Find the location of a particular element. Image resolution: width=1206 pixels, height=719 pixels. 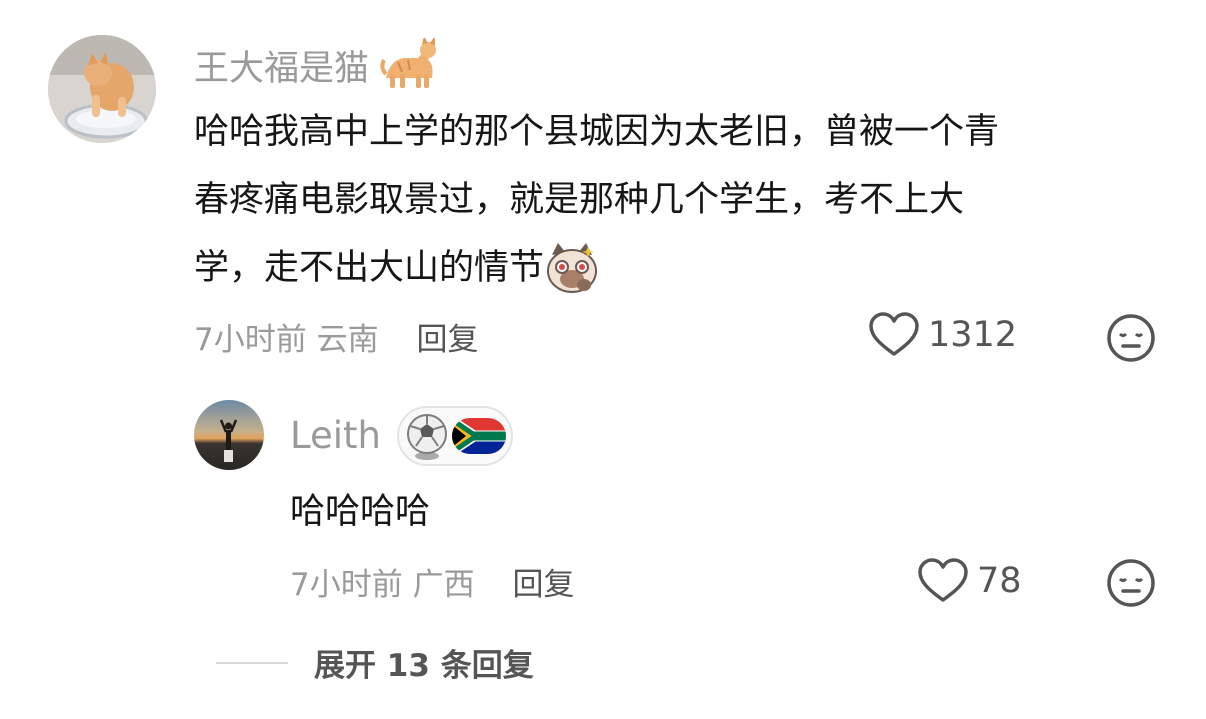

username-text: Leith is located at coordinates (335, 435).